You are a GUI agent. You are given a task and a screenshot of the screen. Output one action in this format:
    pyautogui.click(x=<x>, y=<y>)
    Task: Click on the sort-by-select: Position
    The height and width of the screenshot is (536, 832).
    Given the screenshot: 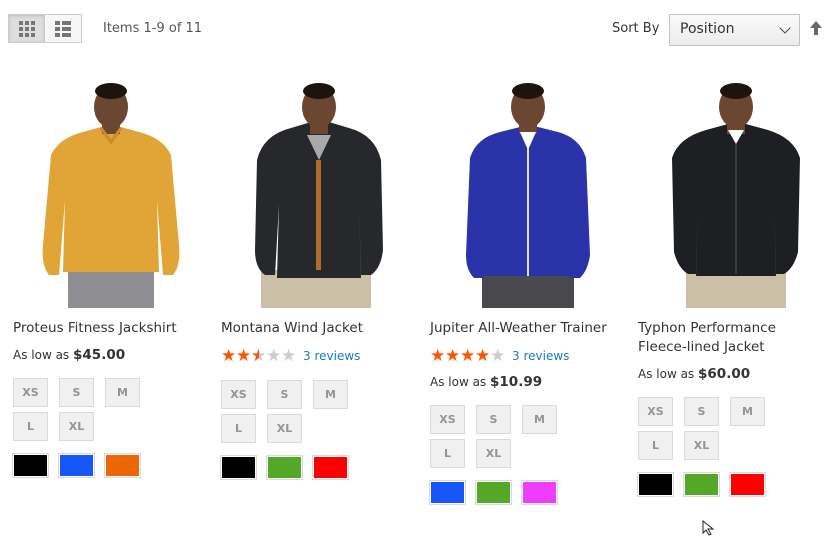 What is the action you would take?
    pyautogui.click(x=734, y=30)
    